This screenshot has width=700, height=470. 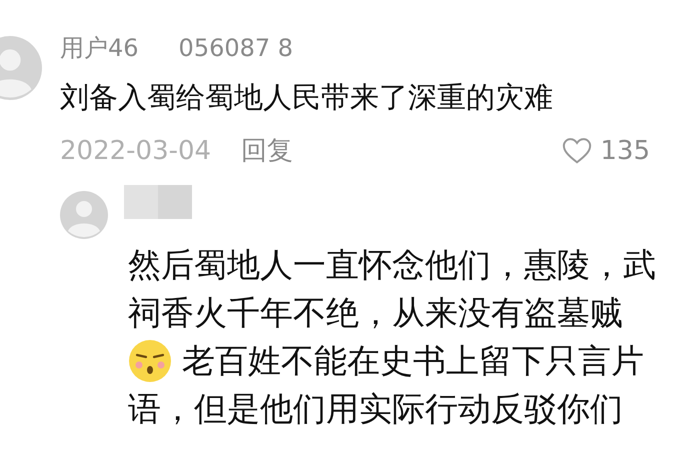 What do you see at coordinates (158, 201) in the screenshot?
I see `blurred-username` at bounding box center [158, 201].